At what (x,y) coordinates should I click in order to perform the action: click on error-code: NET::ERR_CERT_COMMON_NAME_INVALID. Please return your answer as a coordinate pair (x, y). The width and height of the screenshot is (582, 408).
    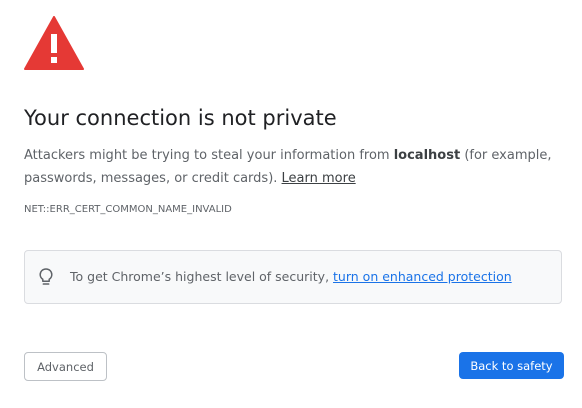
    Looking at the image, I should click on (128, 209).